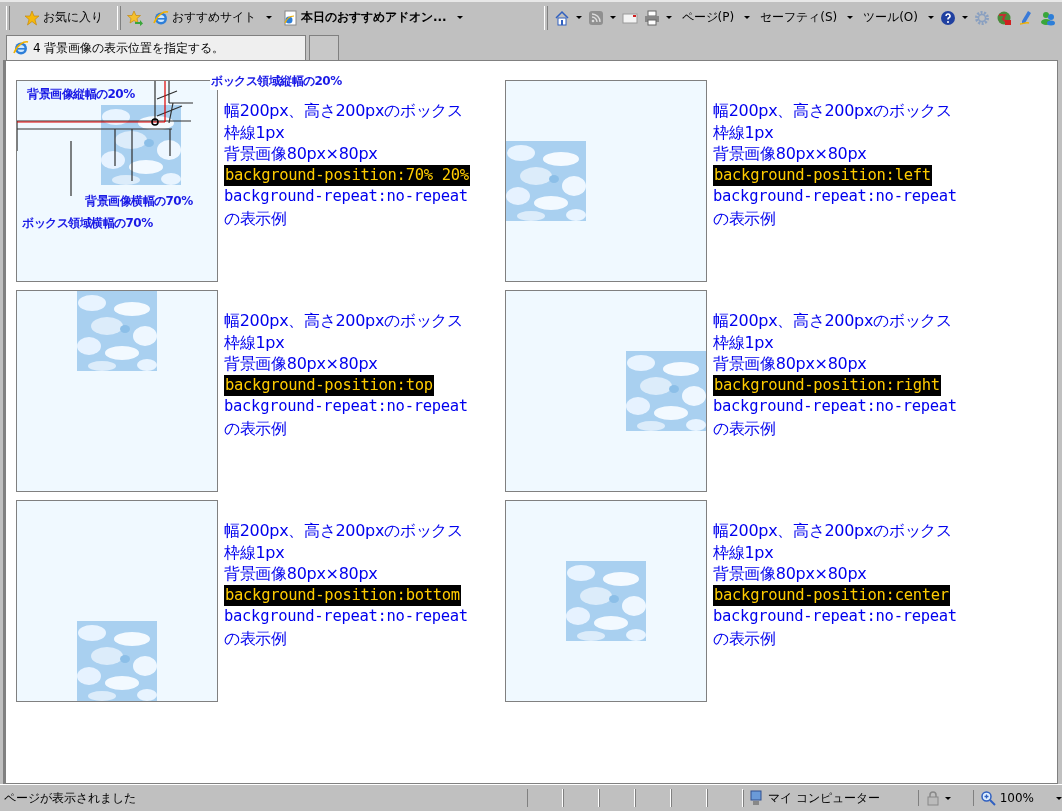 The image size is (1062, 811). I want to click on highlighted-text: background-position:center, so click(831, 595).